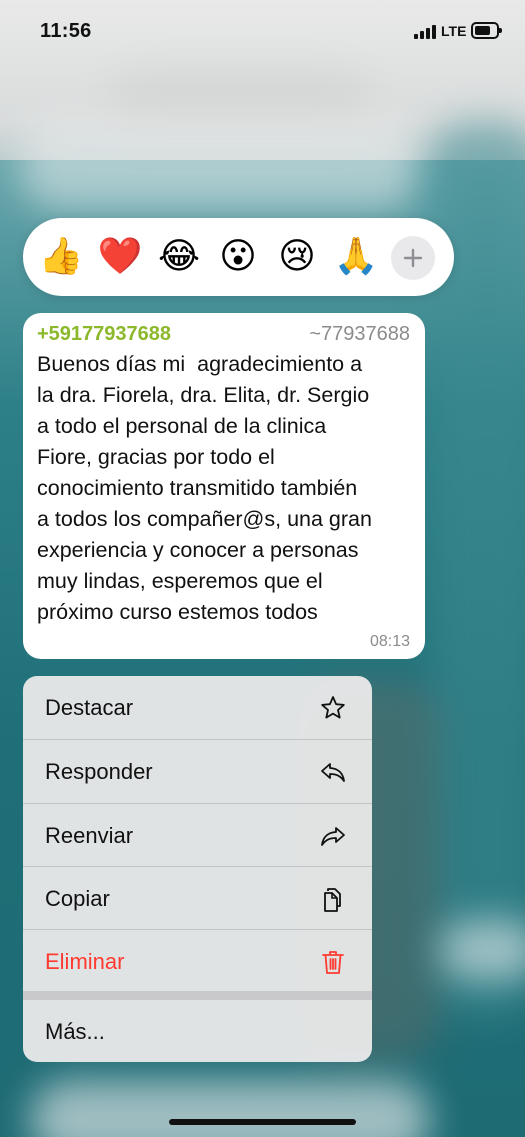 The image size is (525, 1137). I want to click on reply-icon, so click(333, 772).